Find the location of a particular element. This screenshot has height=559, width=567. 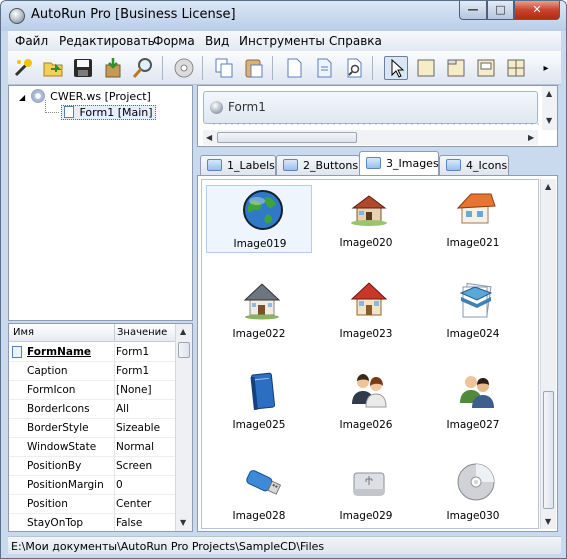

grid-icon is located at coordinates (516, 68).